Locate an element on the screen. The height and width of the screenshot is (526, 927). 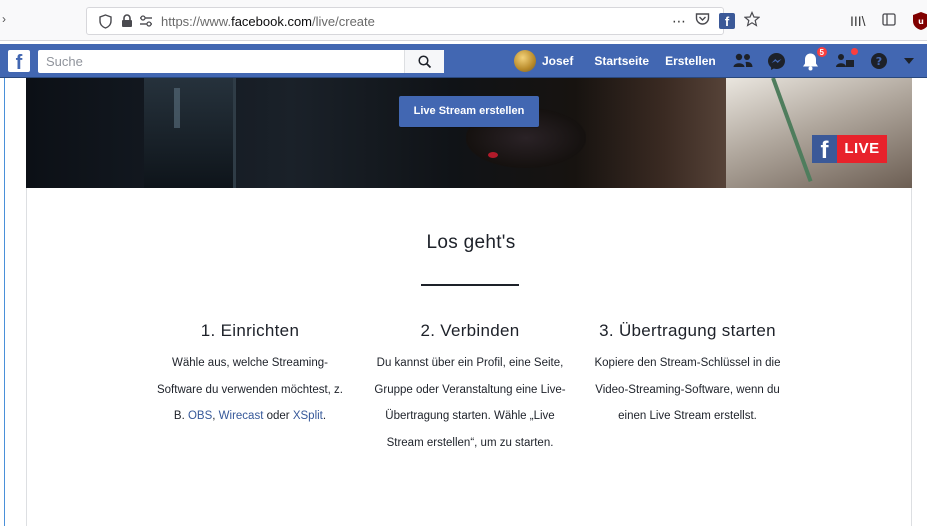
home-link: Startseite is located at coordinates (621, 61).